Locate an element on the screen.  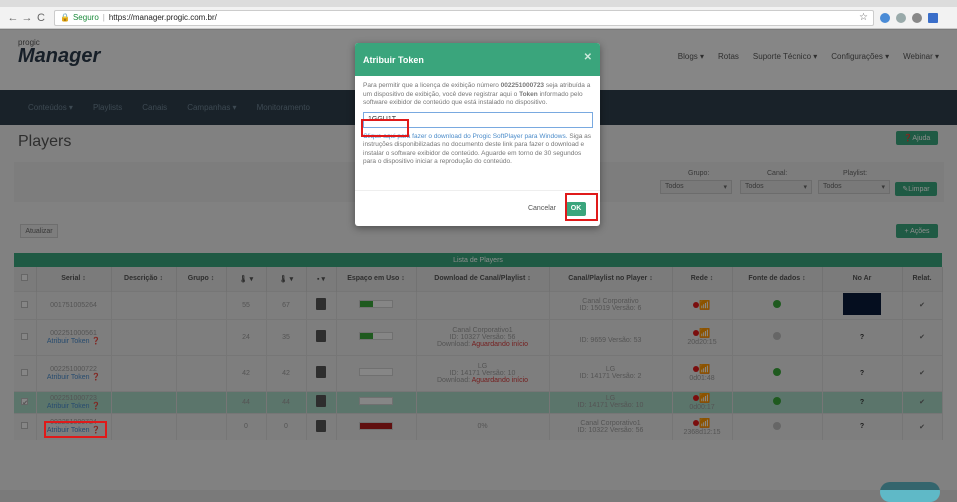
browser-tabstrip is located at coordinates (478, 3).